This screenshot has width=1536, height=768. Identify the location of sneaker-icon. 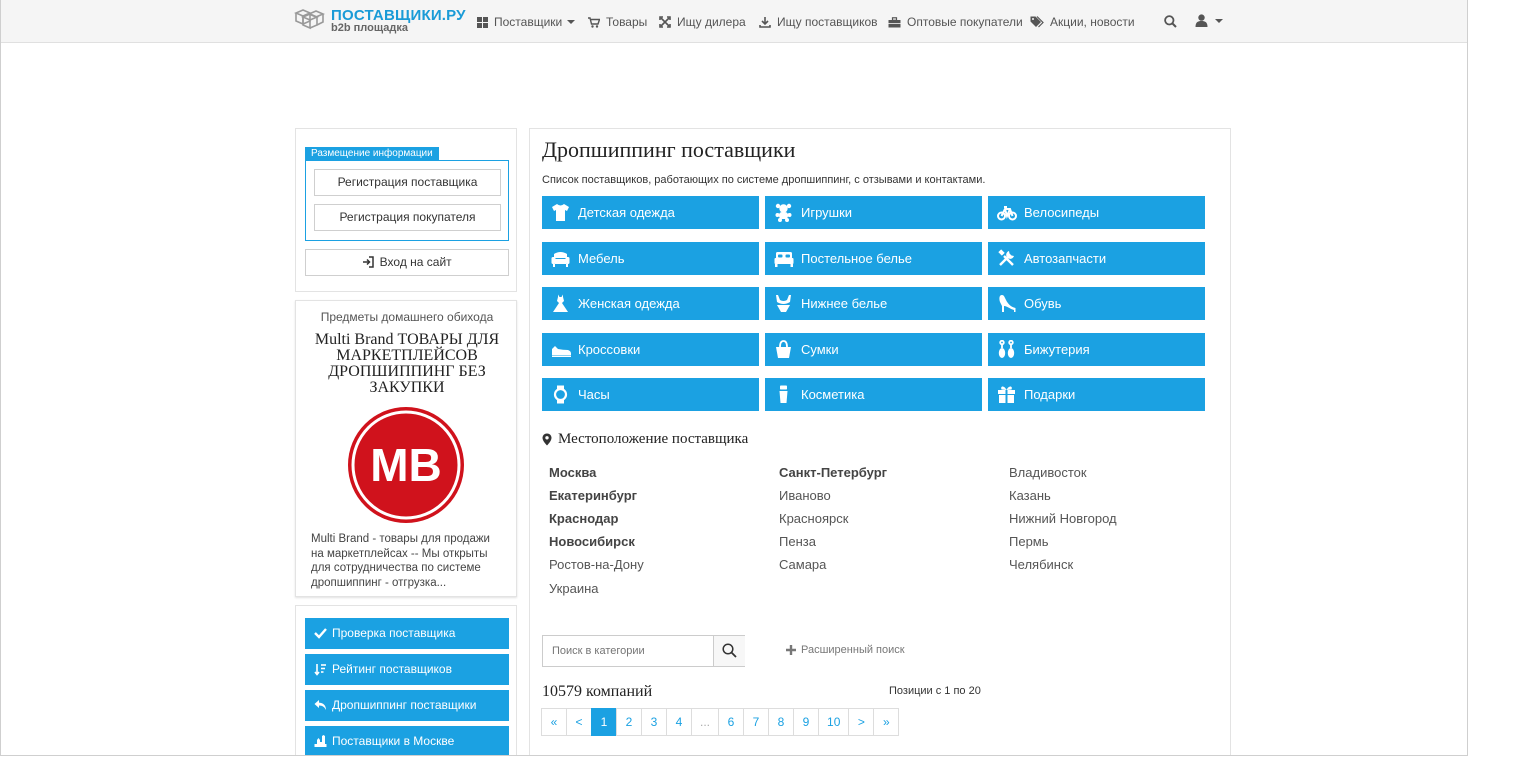
(561, 351).